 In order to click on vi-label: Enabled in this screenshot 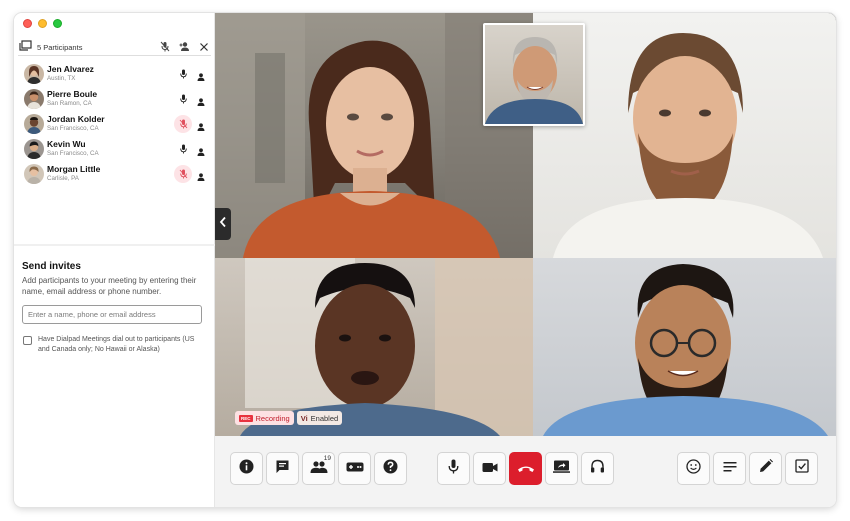, I will do `click(324, 418)`.